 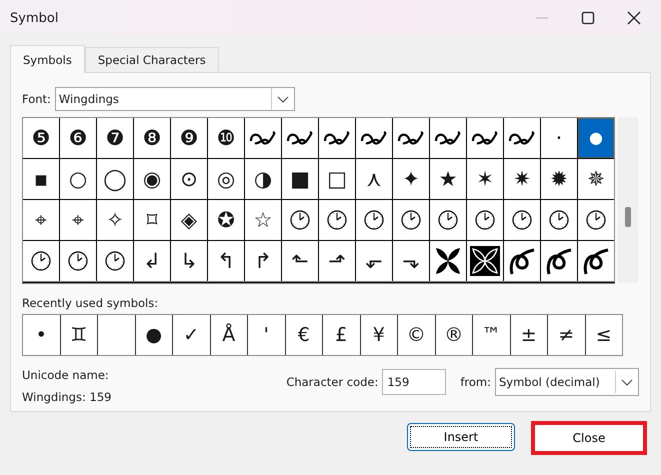 I want to click on tab: Special Characters, so click(x=151, y=59).